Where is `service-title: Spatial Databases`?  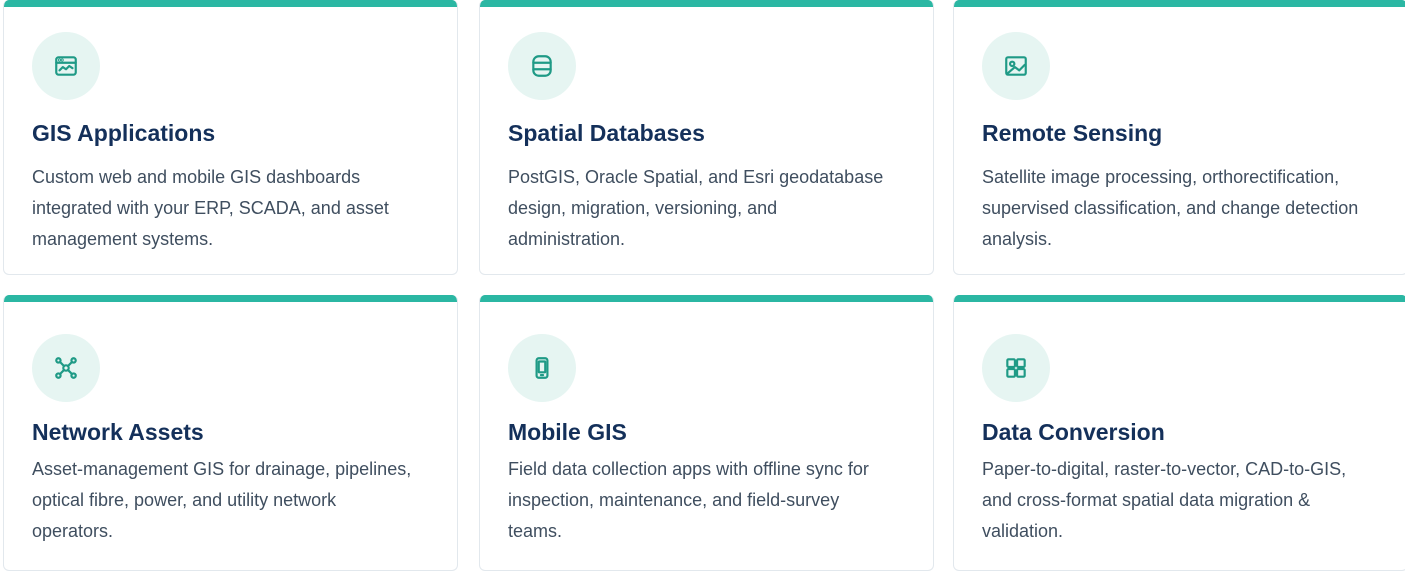 service-title: Spatial Databases is located at coordinates (606, 133).